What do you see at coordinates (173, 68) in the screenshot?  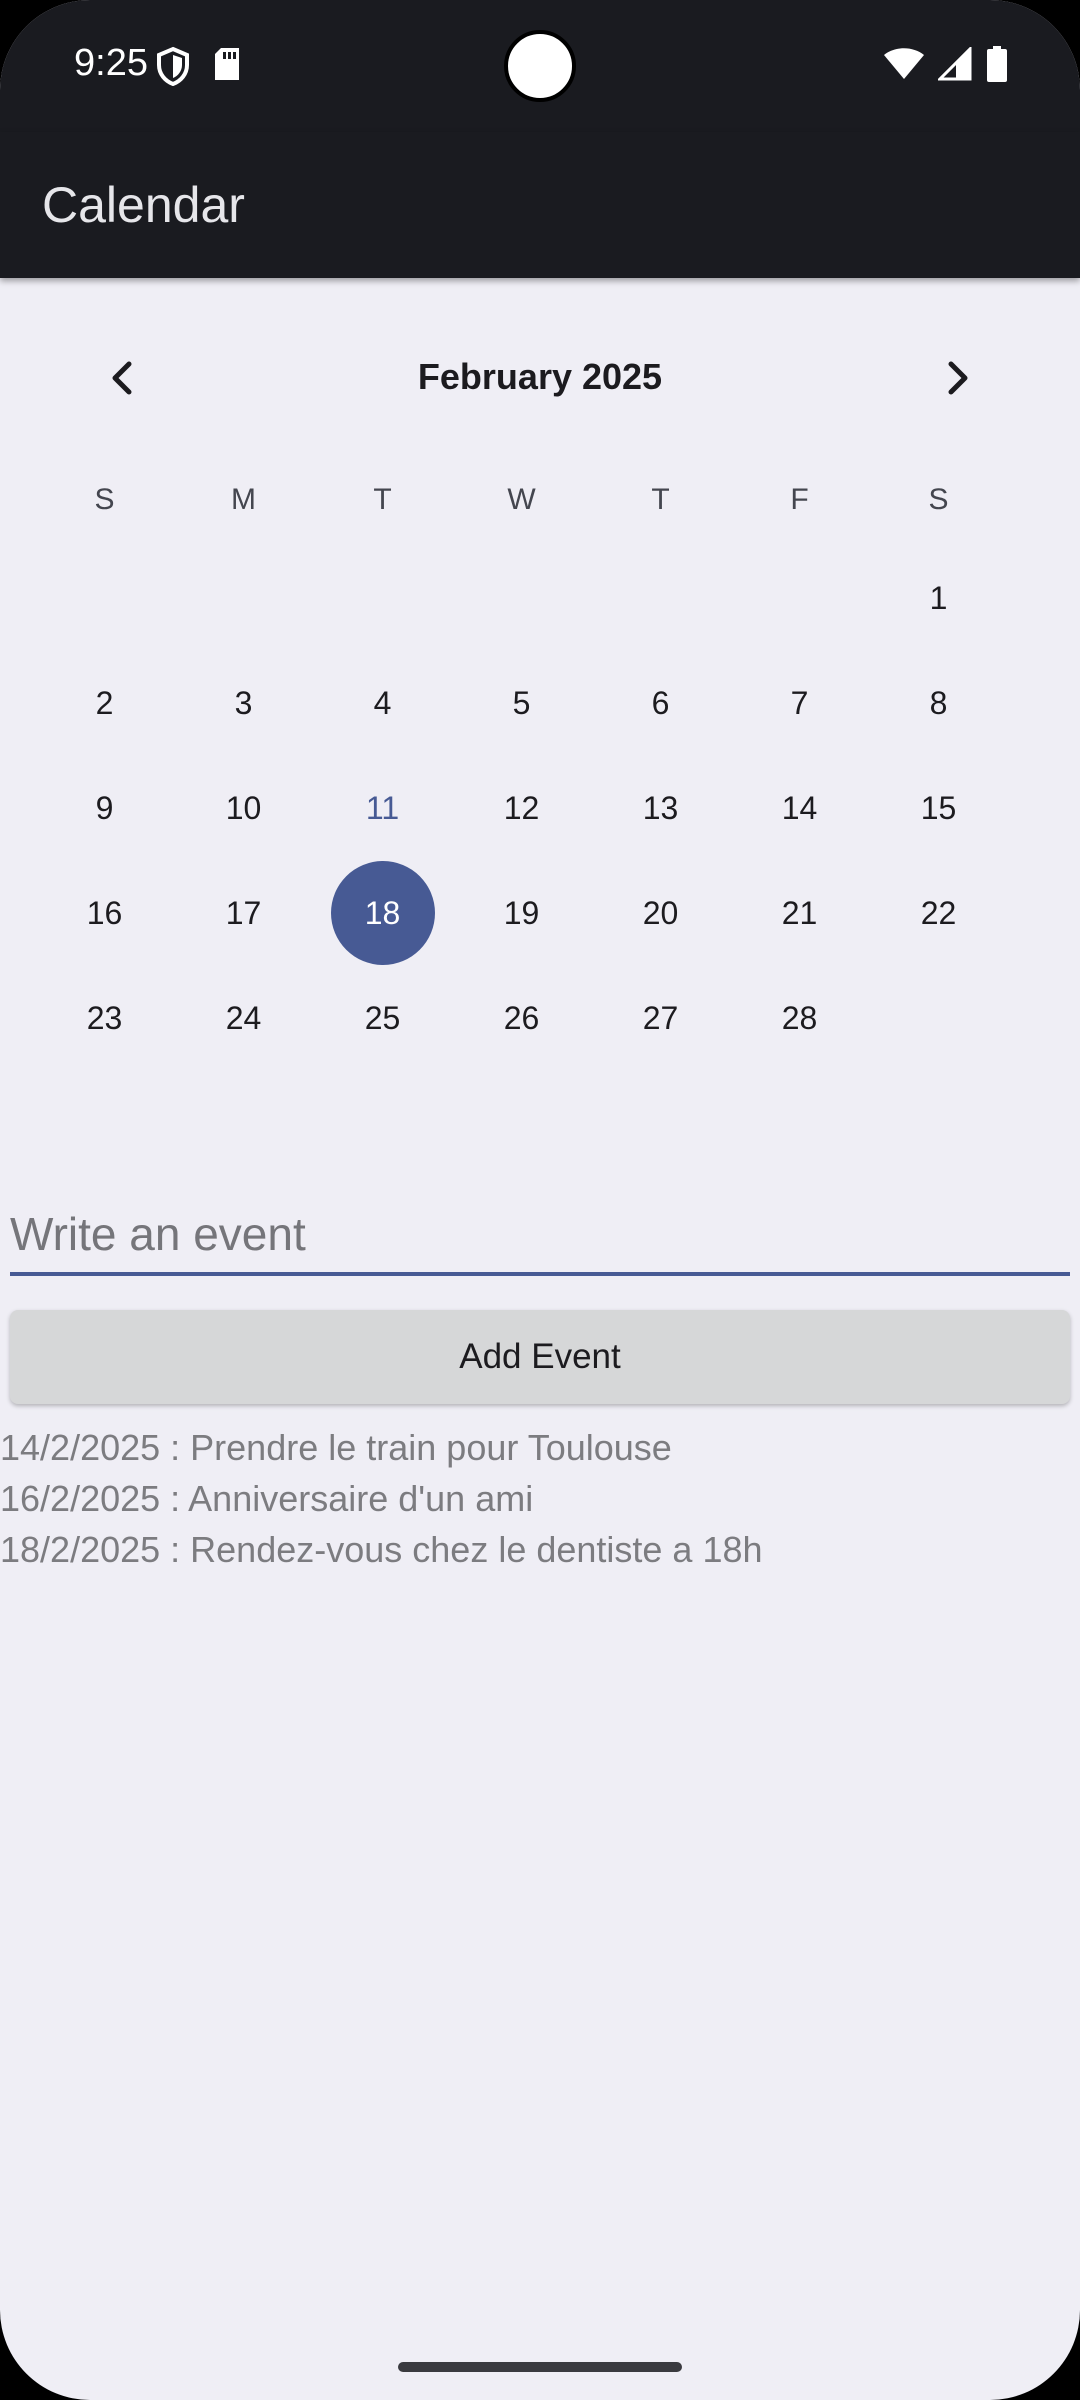 I see `shield-icon` at bounding box center [173, 68].